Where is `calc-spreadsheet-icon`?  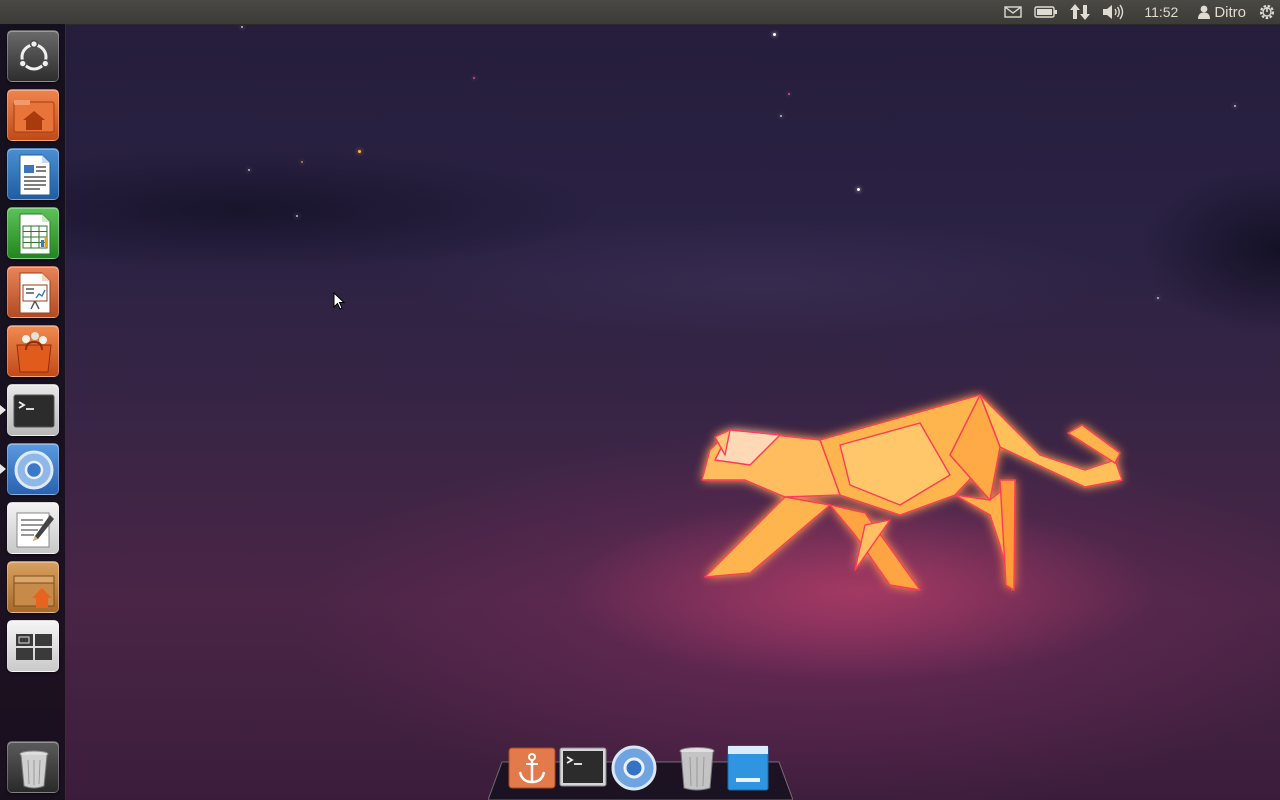
calc-spreadsheet-icon is located at coordinates (35, 234).